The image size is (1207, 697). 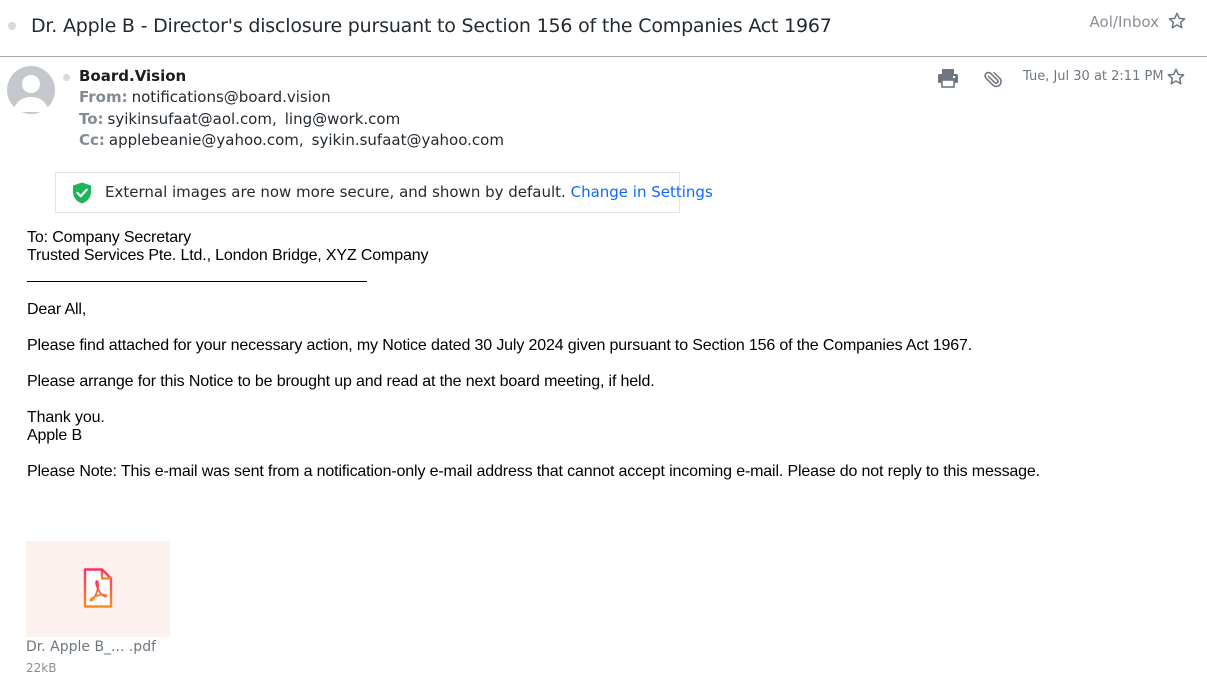 I want to click on avatar, so click(x=31, y=90).